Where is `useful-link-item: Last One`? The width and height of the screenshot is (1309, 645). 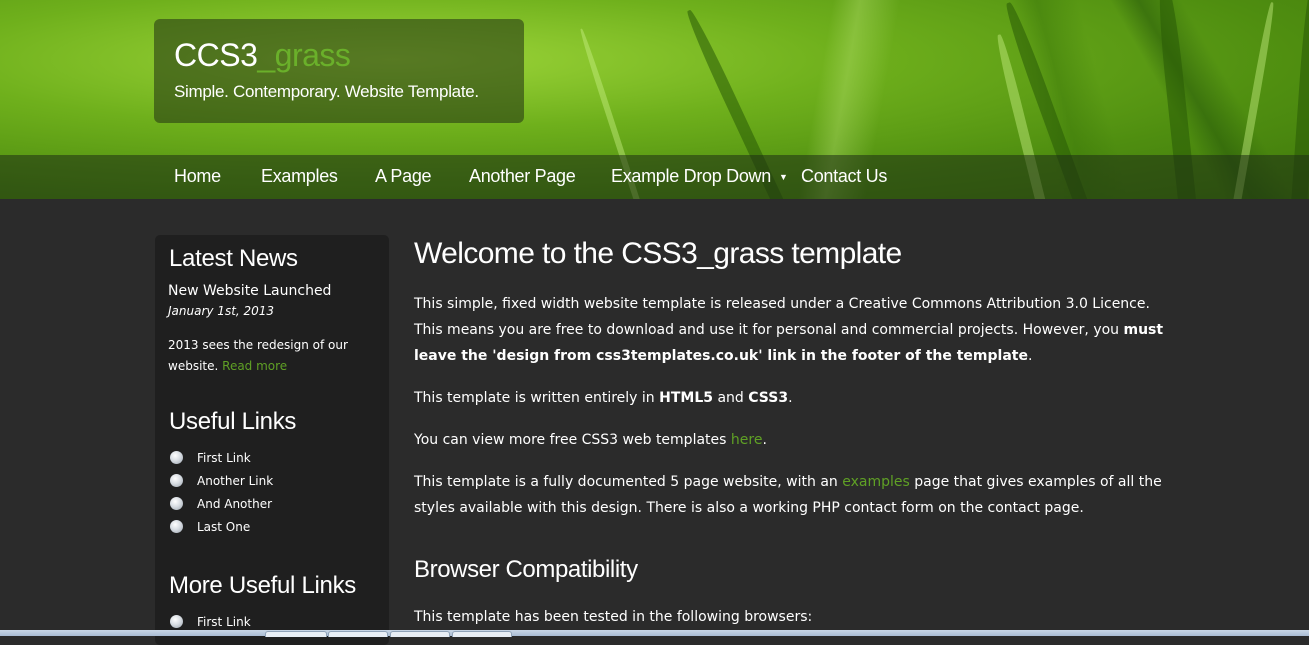 useful-link-item: Last One is located at coordinates (221, 528).